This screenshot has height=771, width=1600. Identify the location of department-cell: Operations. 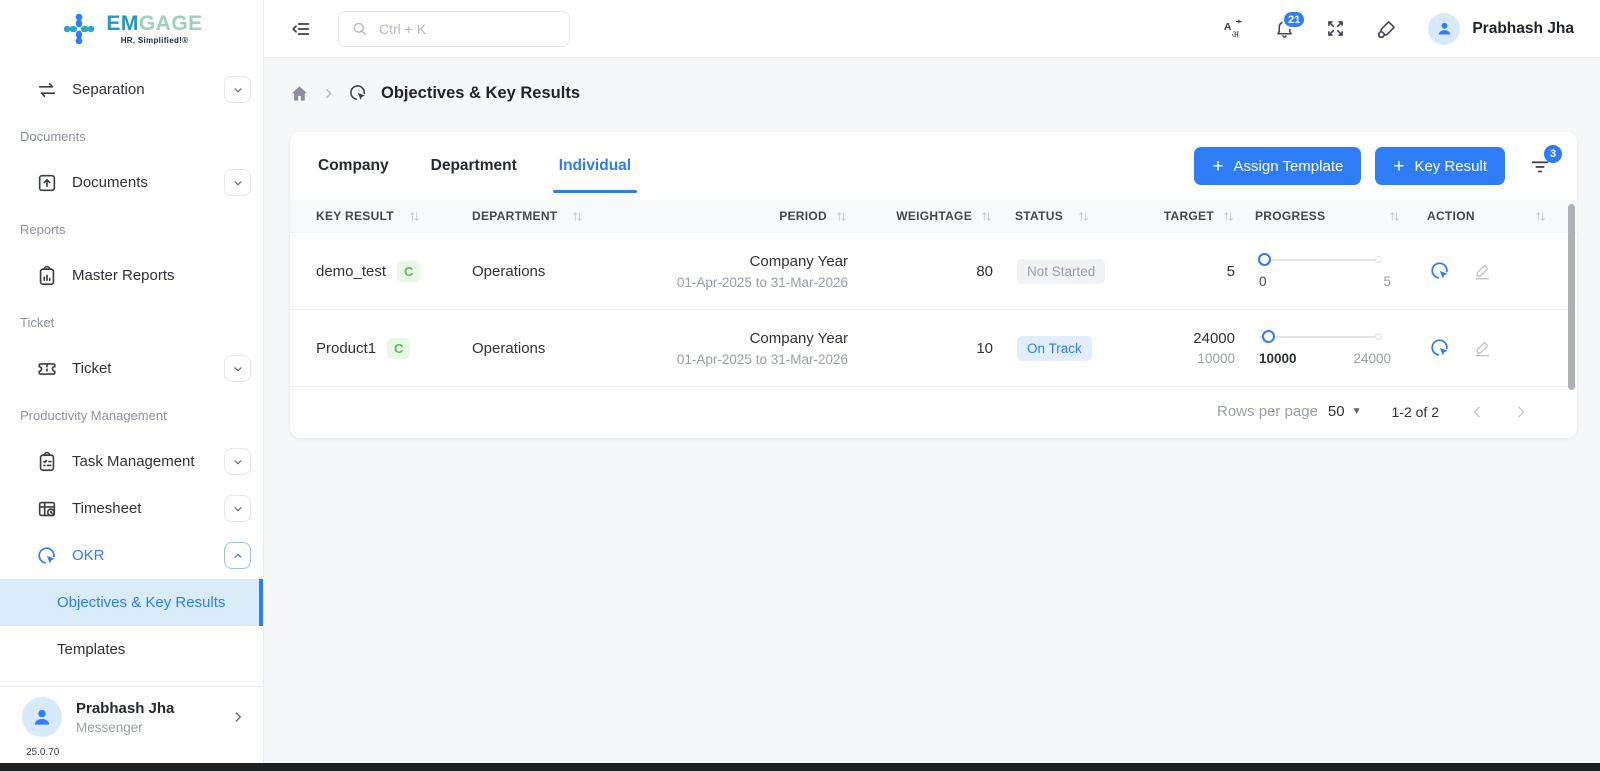
(509, 271).